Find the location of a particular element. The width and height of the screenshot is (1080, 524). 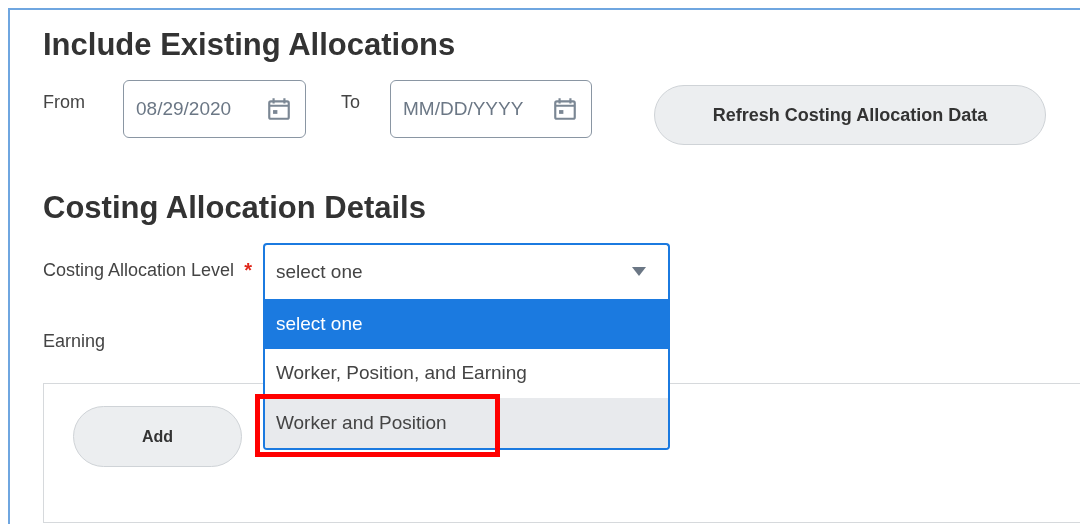

dropdown-option: select one is located at coordinates (466, 324).